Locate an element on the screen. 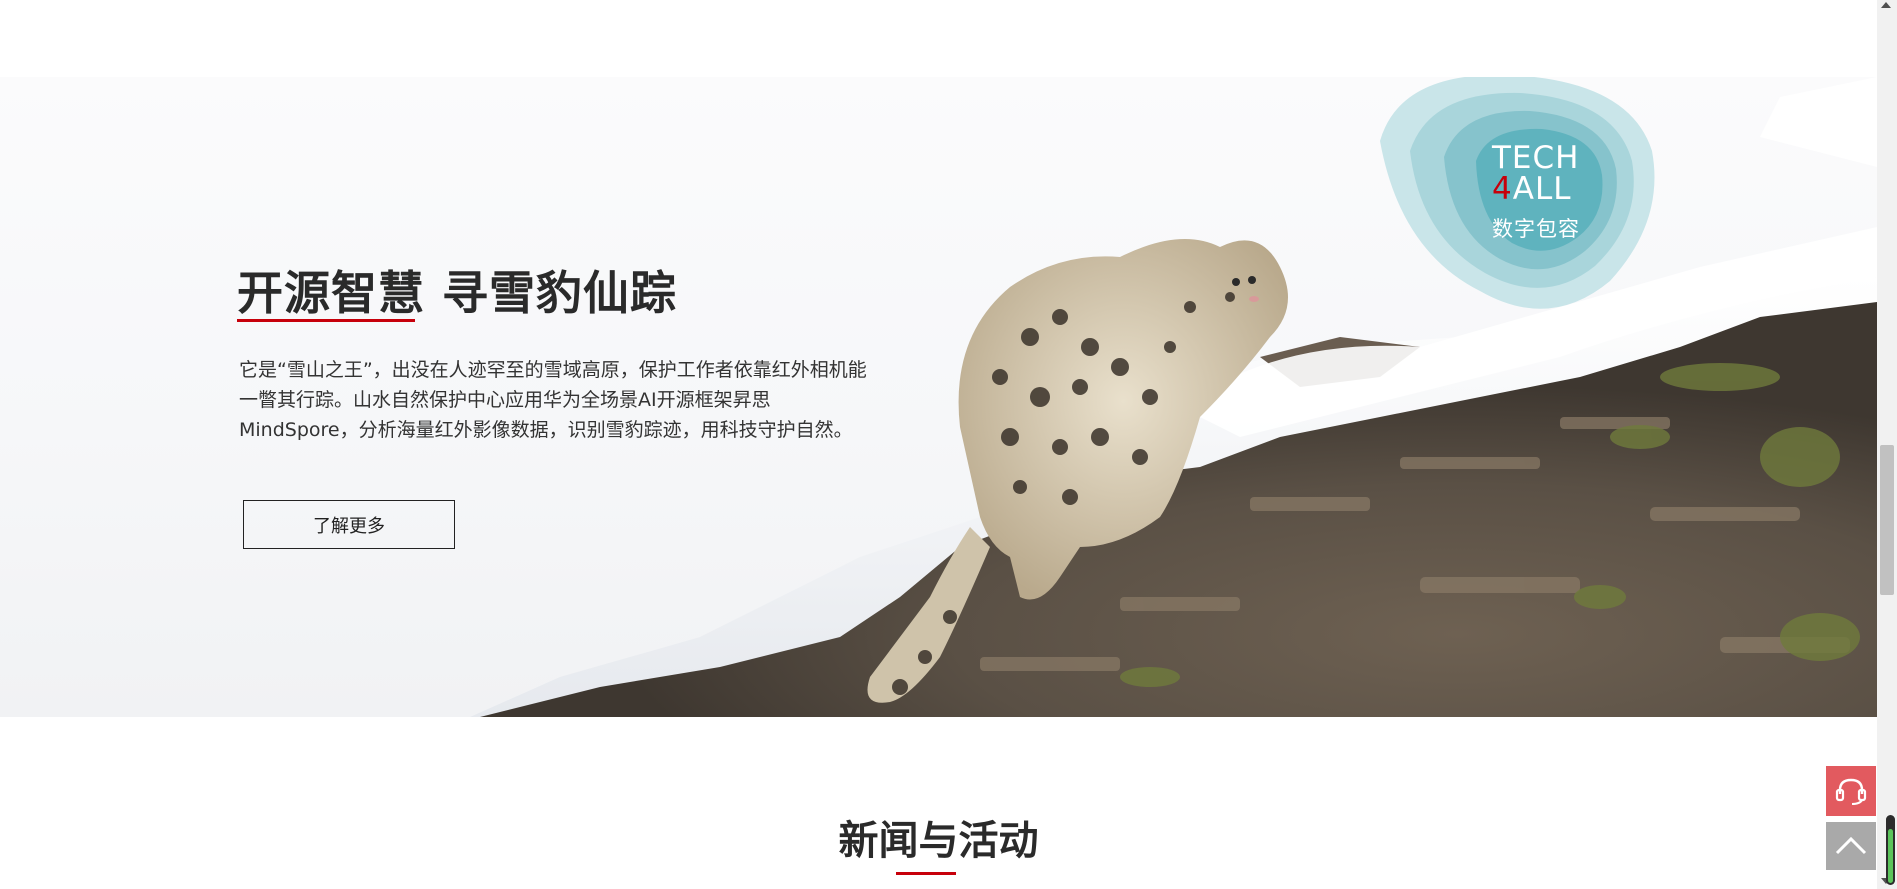 The image size is (1897, 889). chevron-up-icon is located at coordinates (1851, 845).